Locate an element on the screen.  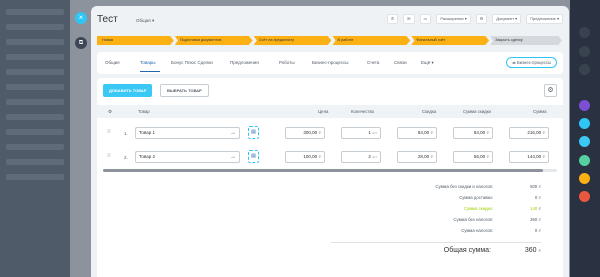
documents-button: Документ ▾ is located at coordinates (507, 19).